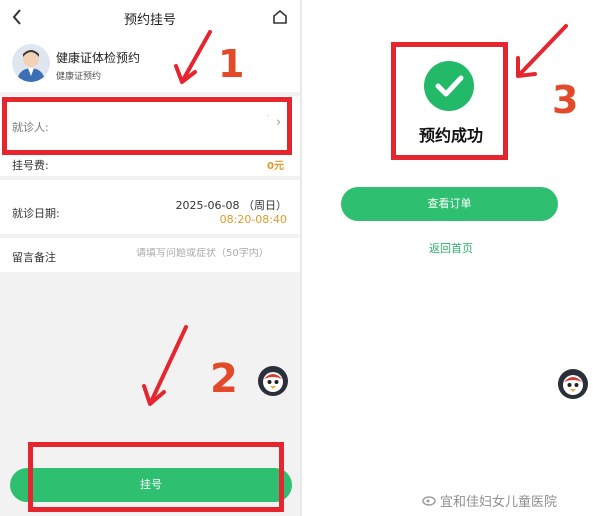  Describe the element at coordinates (224, 379) in the screenshot. I see `step-number-2: 2` at that location.